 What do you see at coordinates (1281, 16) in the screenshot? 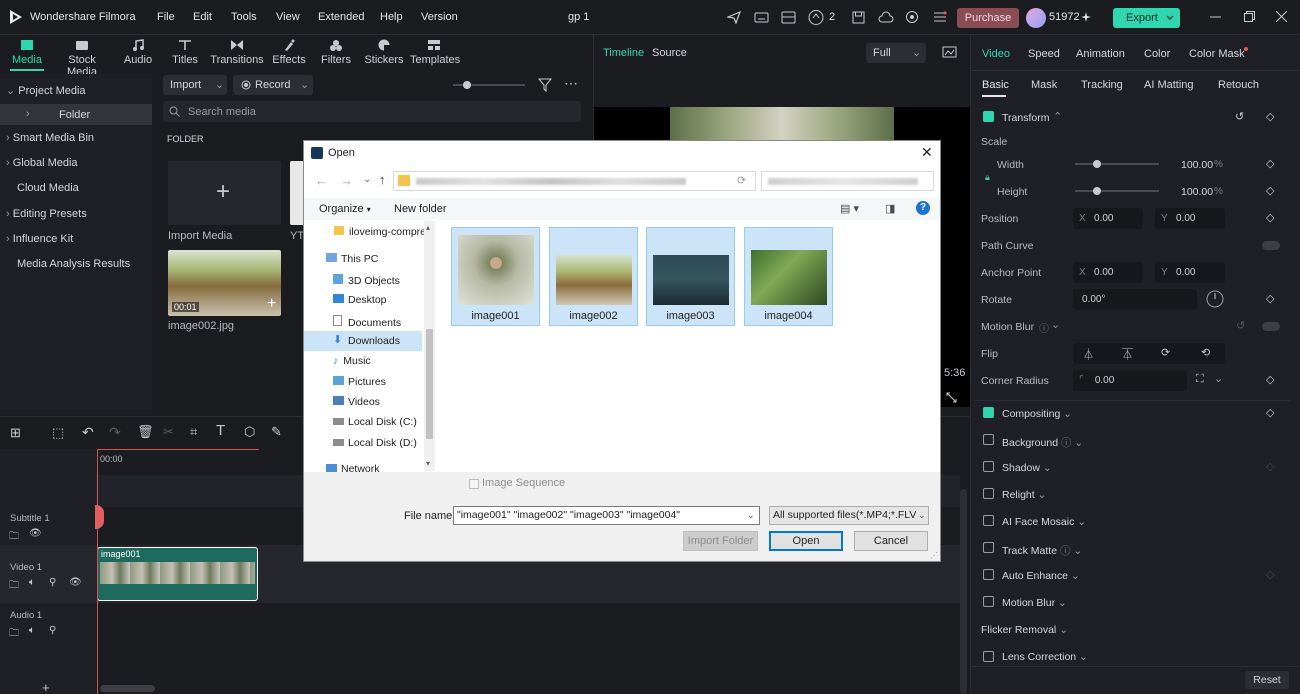
I see `close-icon` at bounding box center [1281, 16].